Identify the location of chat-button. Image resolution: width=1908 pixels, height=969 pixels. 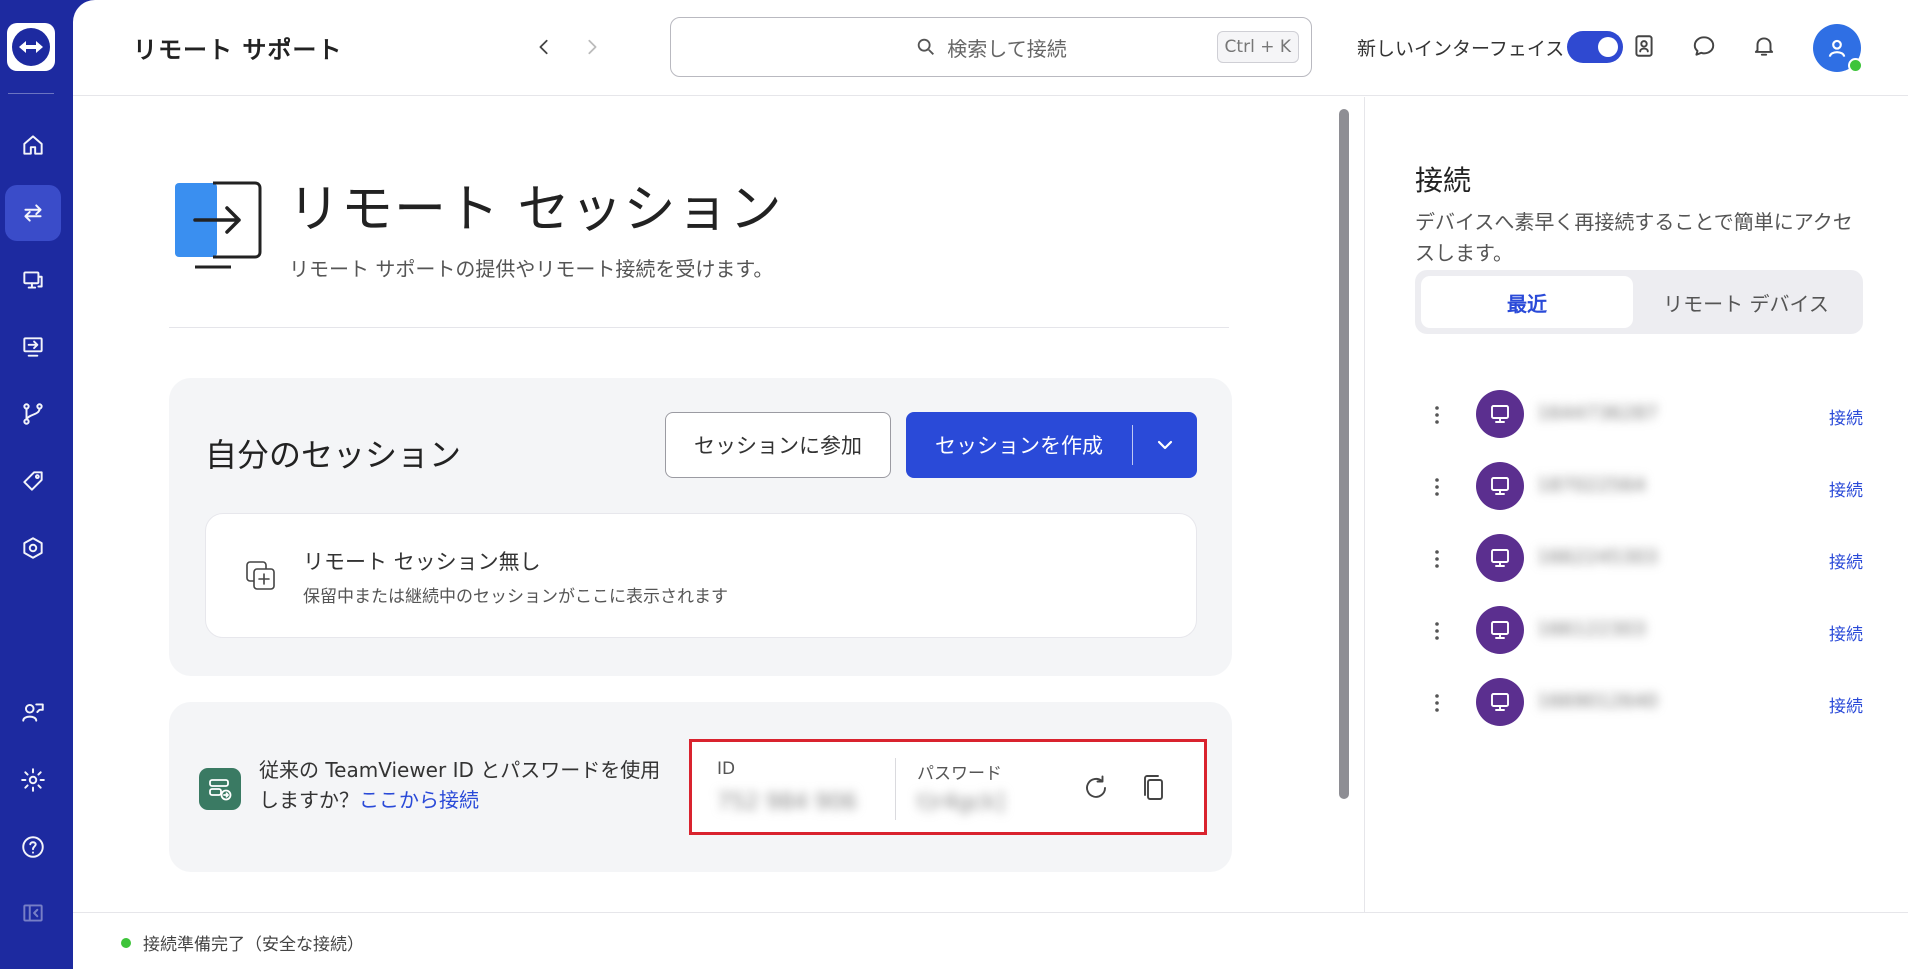
(1704, 46).